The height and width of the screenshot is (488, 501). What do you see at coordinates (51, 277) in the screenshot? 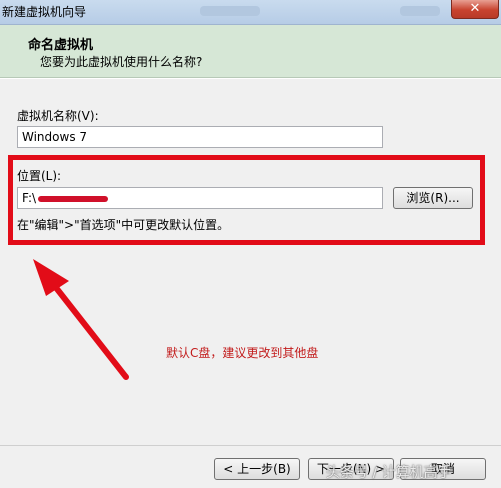
I see `arrow-head-icon` at bounding box center [51, 277].